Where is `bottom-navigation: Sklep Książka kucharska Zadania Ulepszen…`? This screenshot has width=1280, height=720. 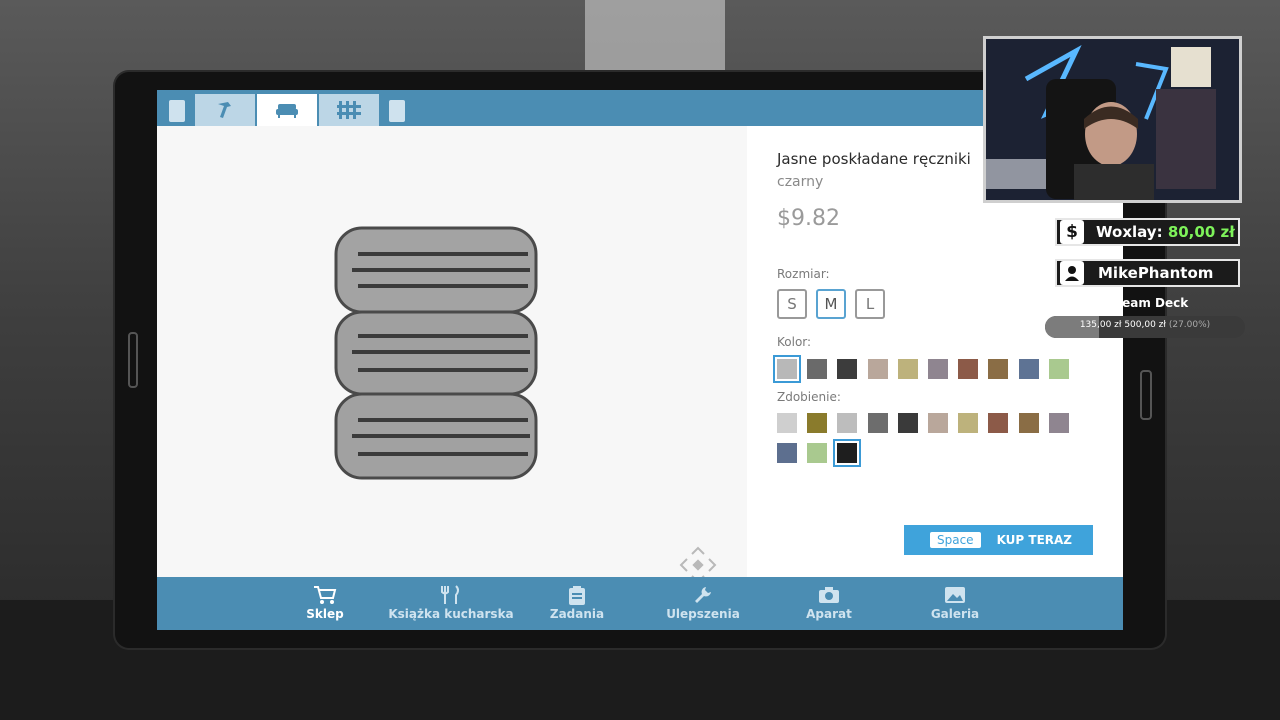
bottom-navigation: Sklep Książka kucharska Zadania Ulepszen… is located at coordinates (640, 603).